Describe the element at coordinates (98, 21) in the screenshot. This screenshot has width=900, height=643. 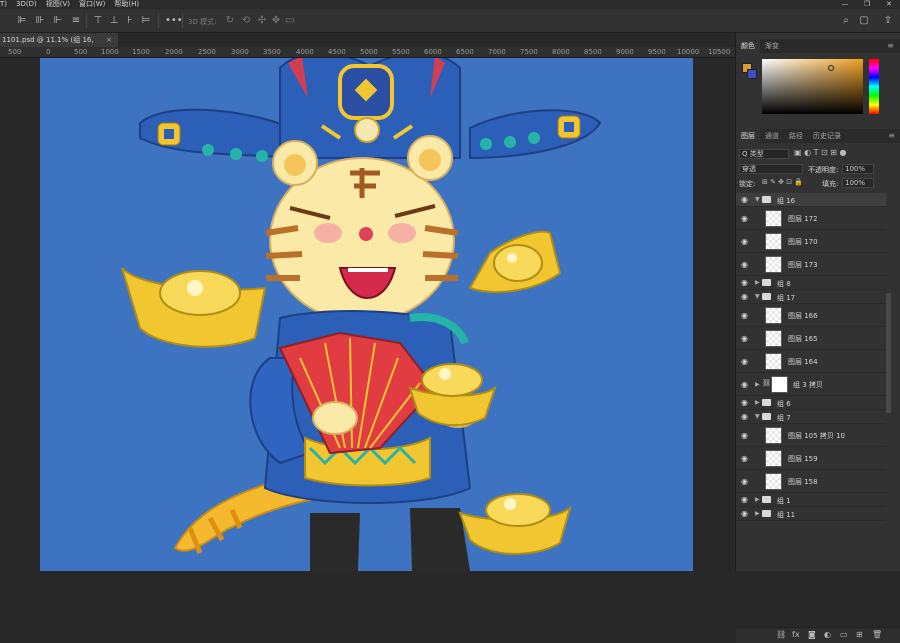
I see `align-top-icon: ⊤` at that location.